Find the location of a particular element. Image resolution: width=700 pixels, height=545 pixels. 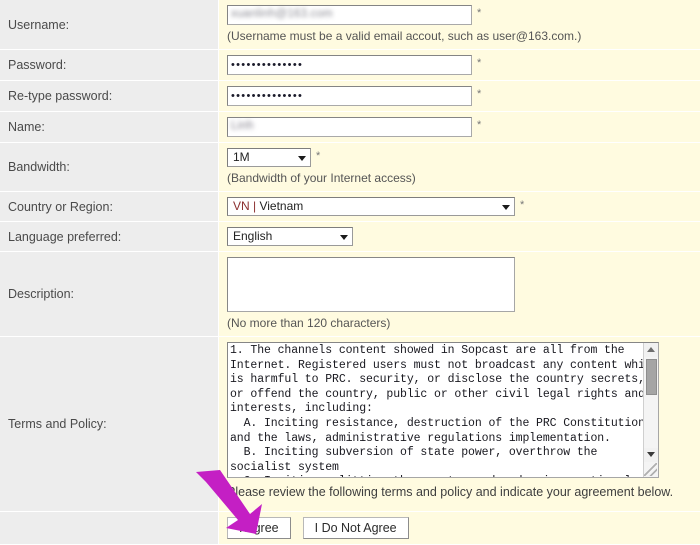

country-select: VN | Vietnam is located at coordinates (371, 206).